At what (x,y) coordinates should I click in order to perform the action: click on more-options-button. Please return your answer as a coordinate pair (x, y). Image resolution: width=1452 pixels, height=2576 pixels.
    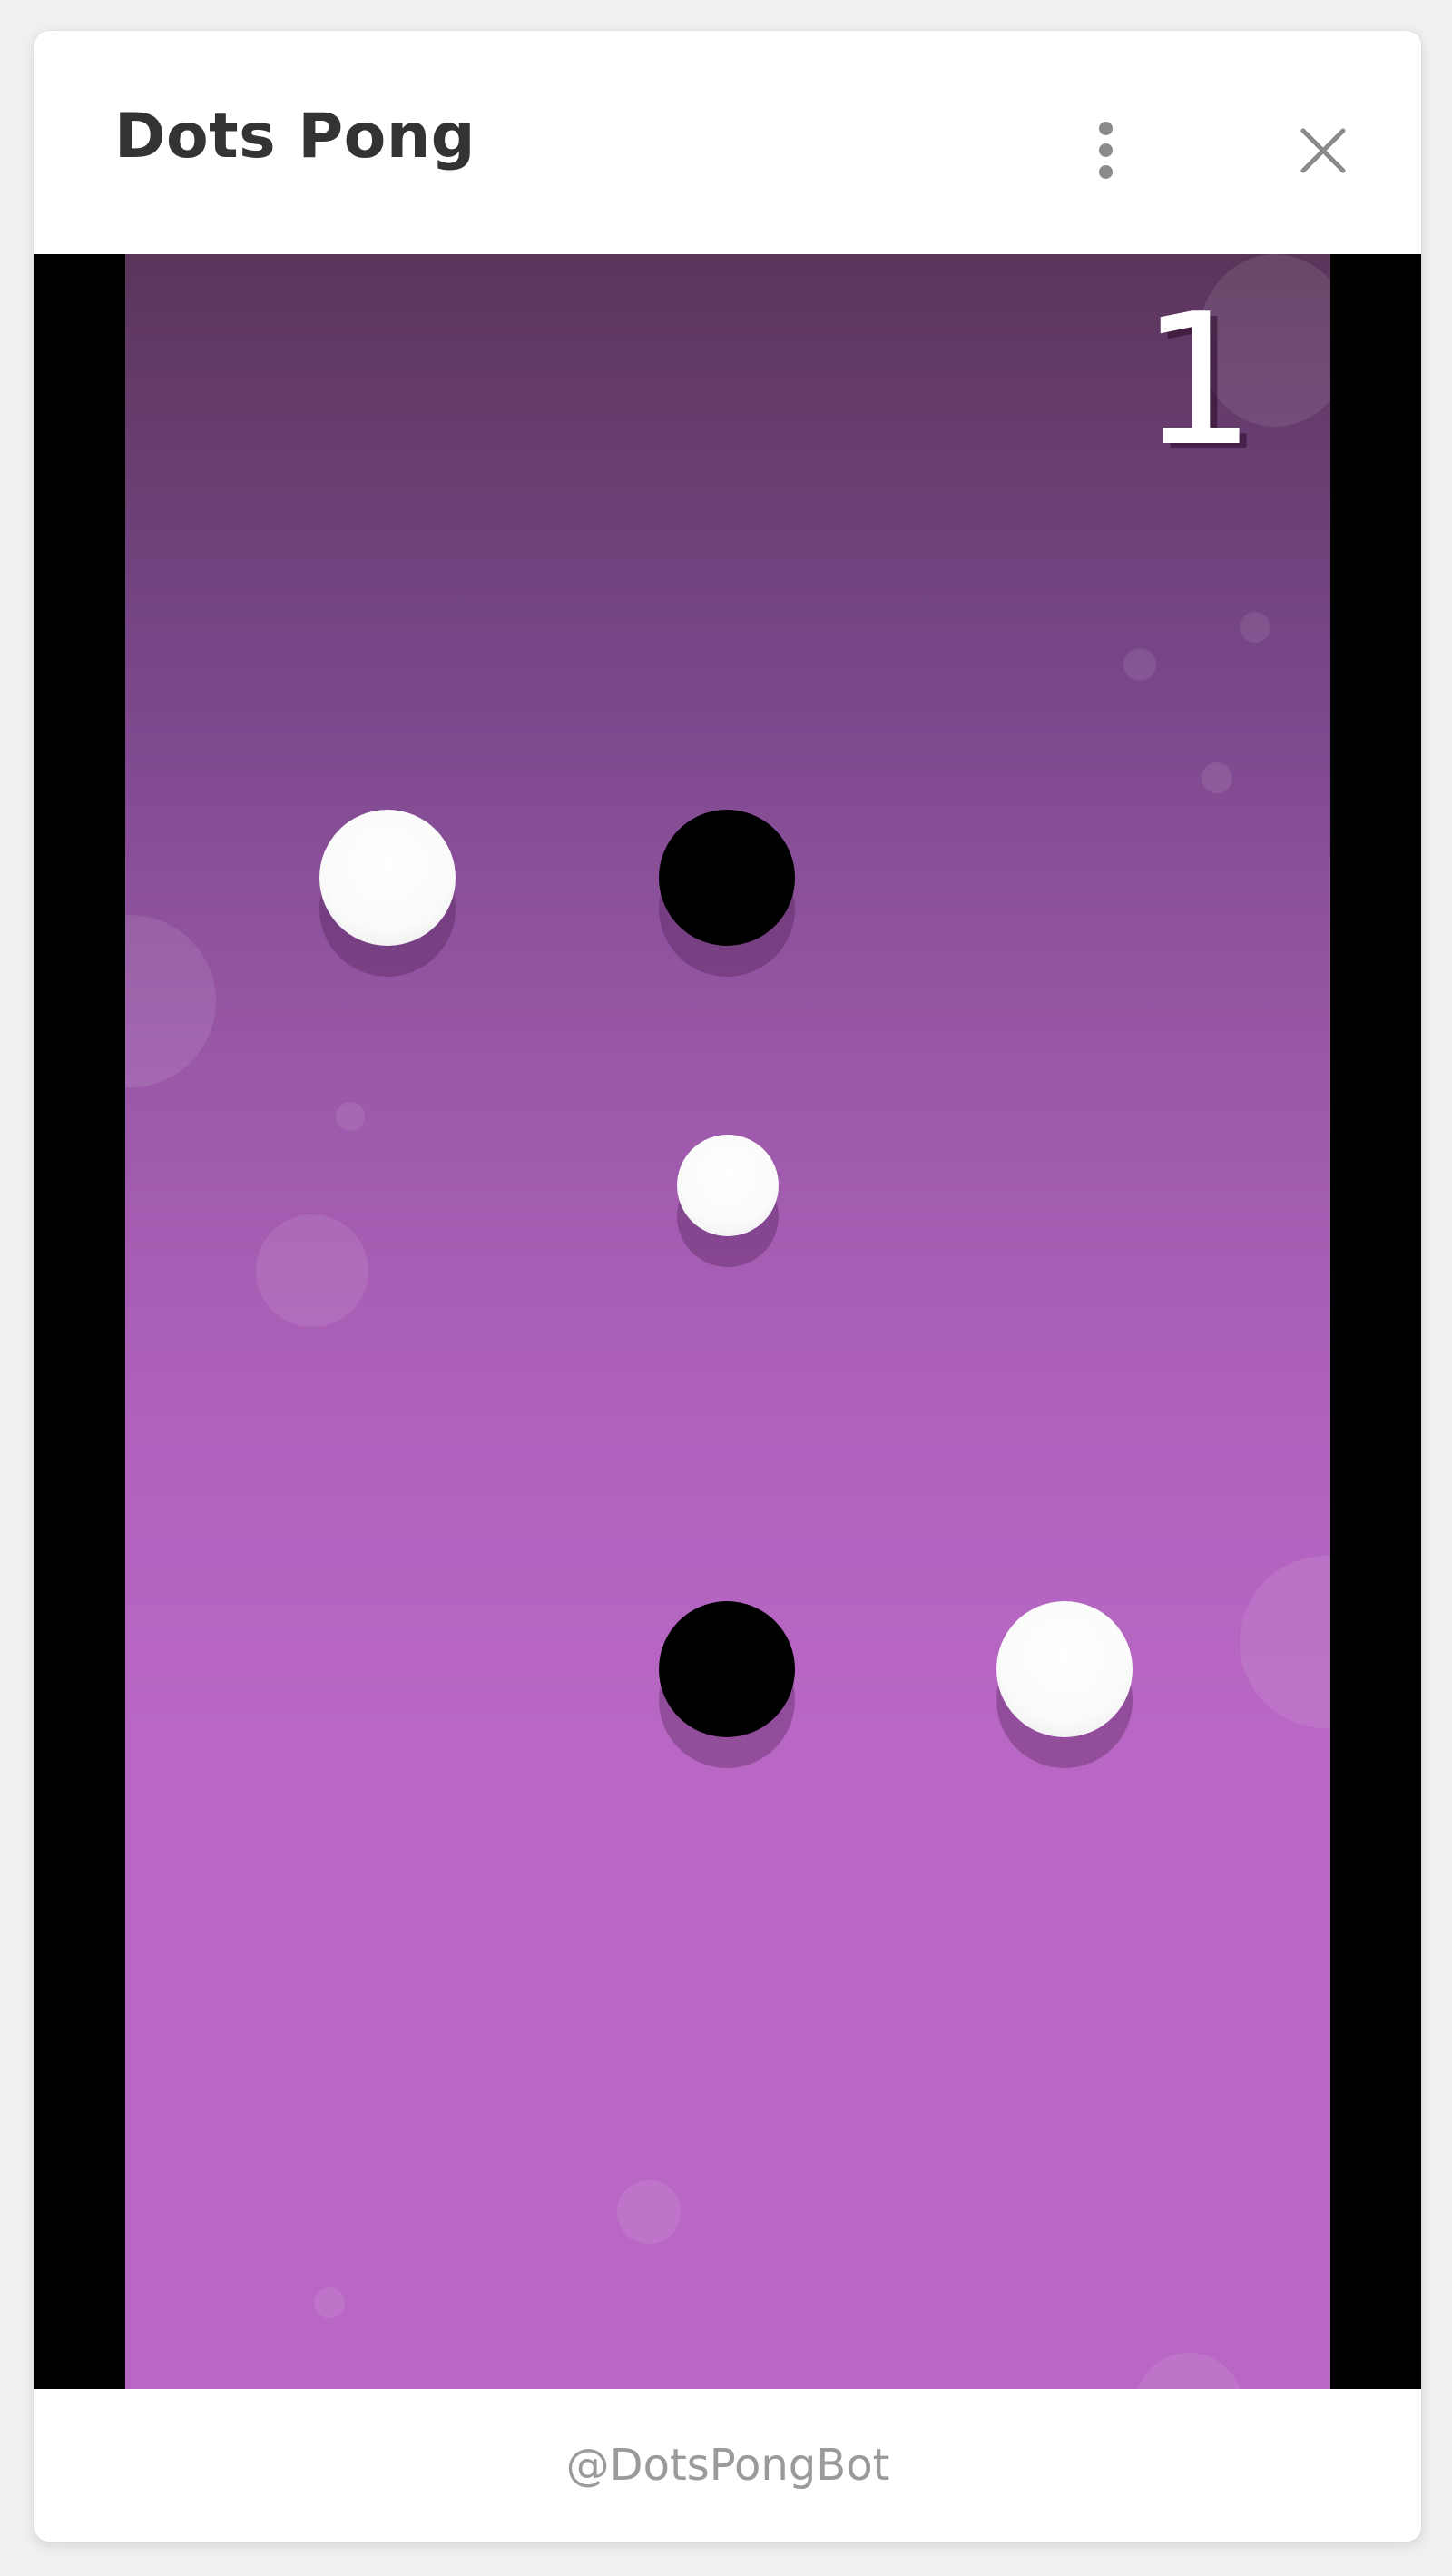
    Looking at the image, I should click on (1105, 150).